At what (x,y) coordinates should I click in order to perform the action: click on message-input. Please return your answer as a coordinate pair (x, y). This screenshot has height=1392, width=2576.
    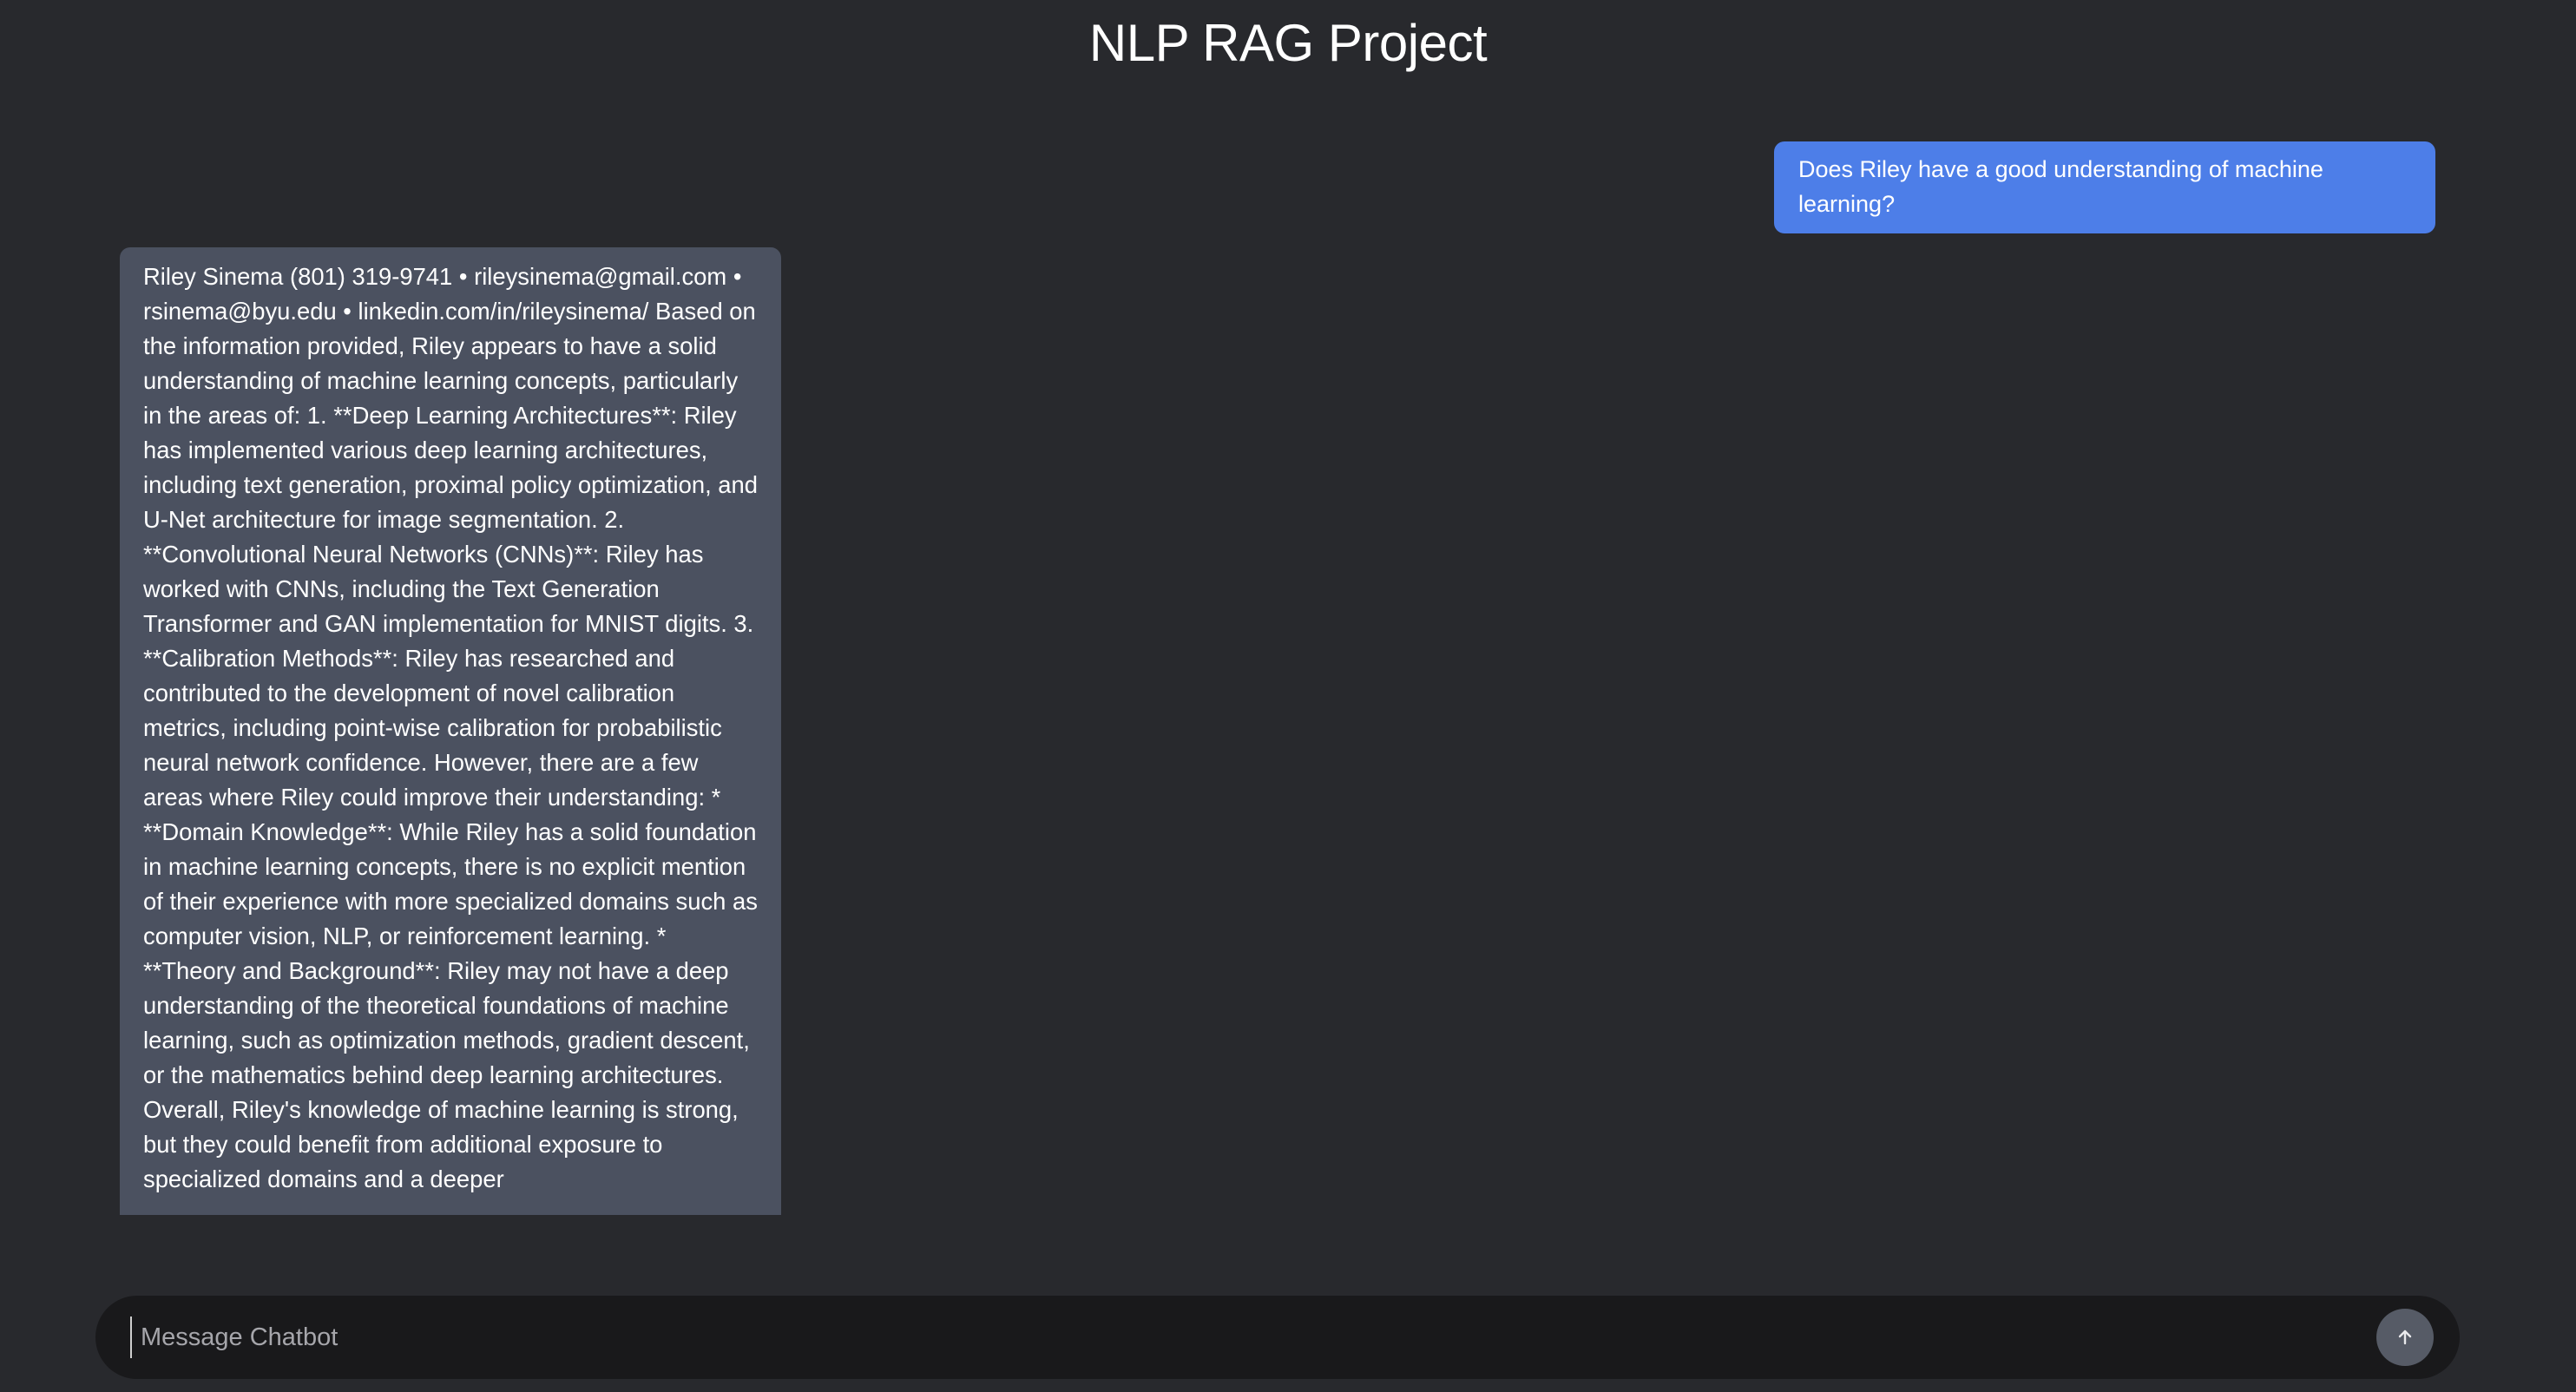
    Looking at the image, I should click on (1246, 1337).